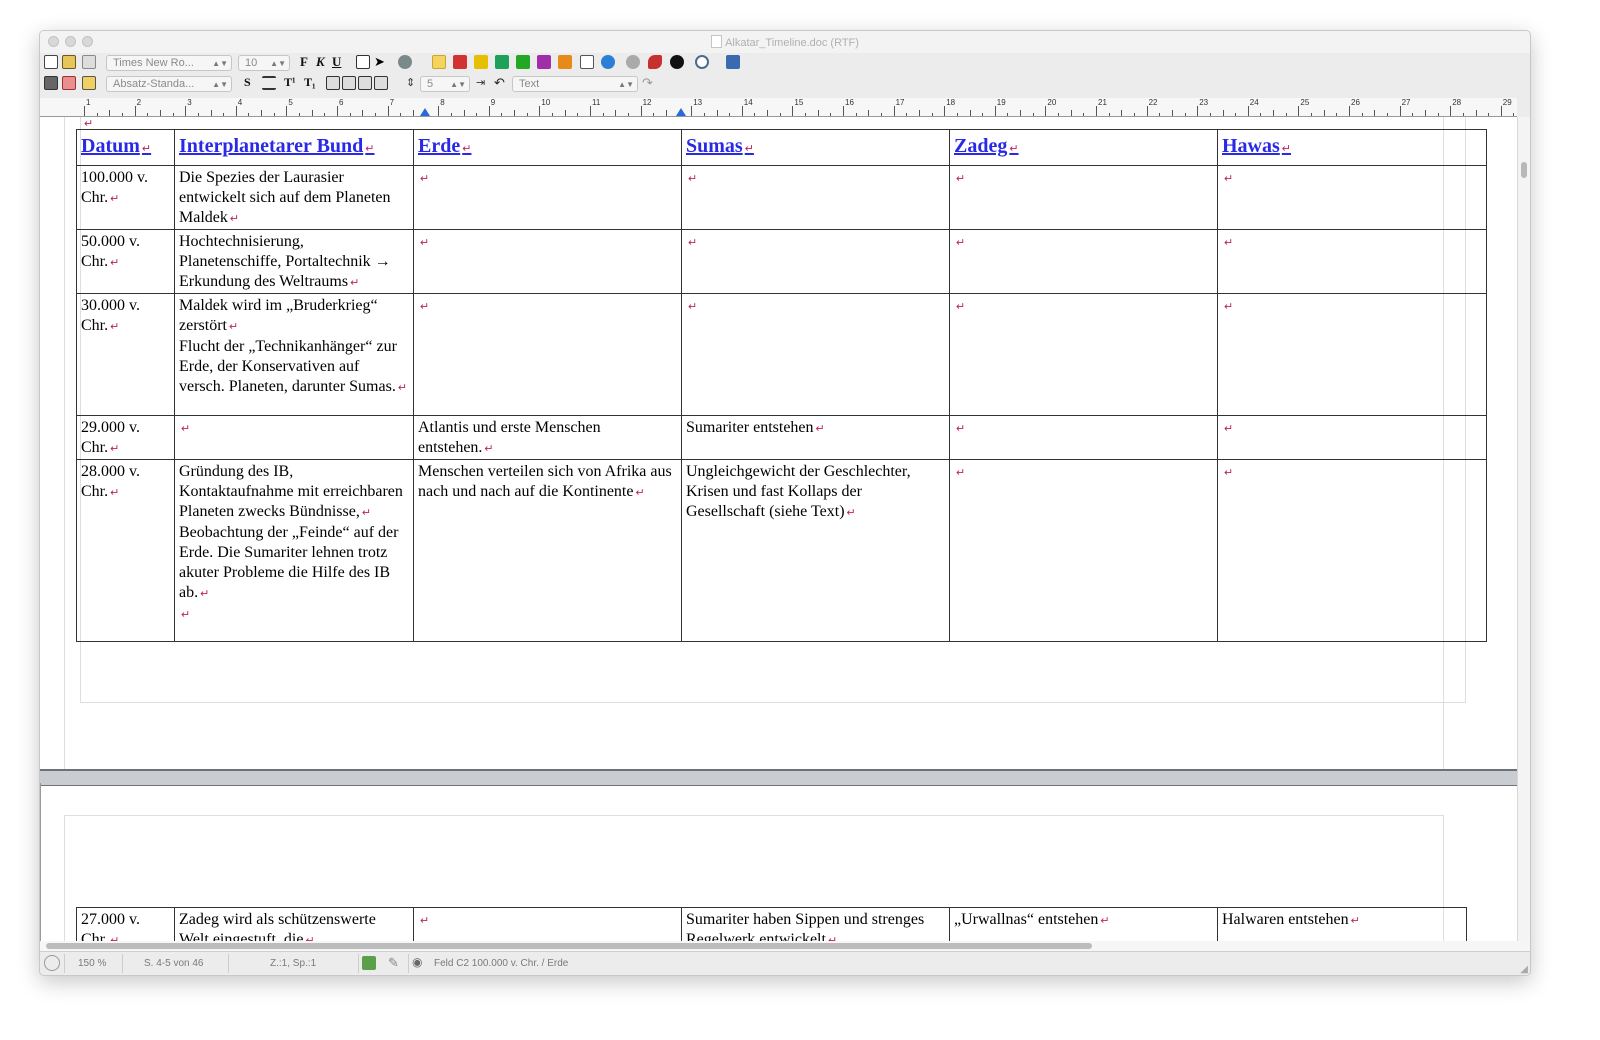  Describe the element at coordinates (649, 83) in the screenshot. I see `redo-icon: ↷` at that location.